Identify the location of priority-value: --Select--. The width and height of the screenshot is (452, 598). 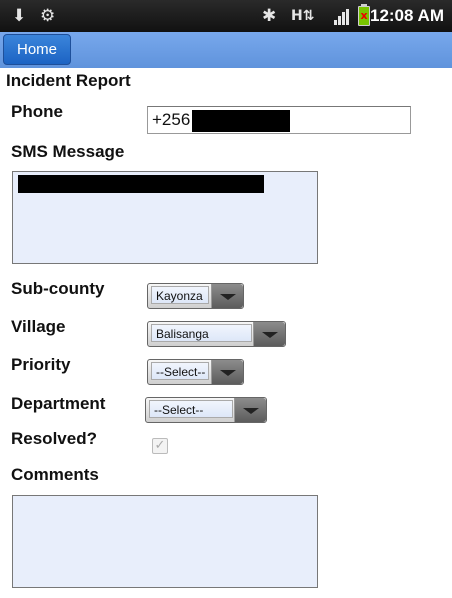
(180, 371).